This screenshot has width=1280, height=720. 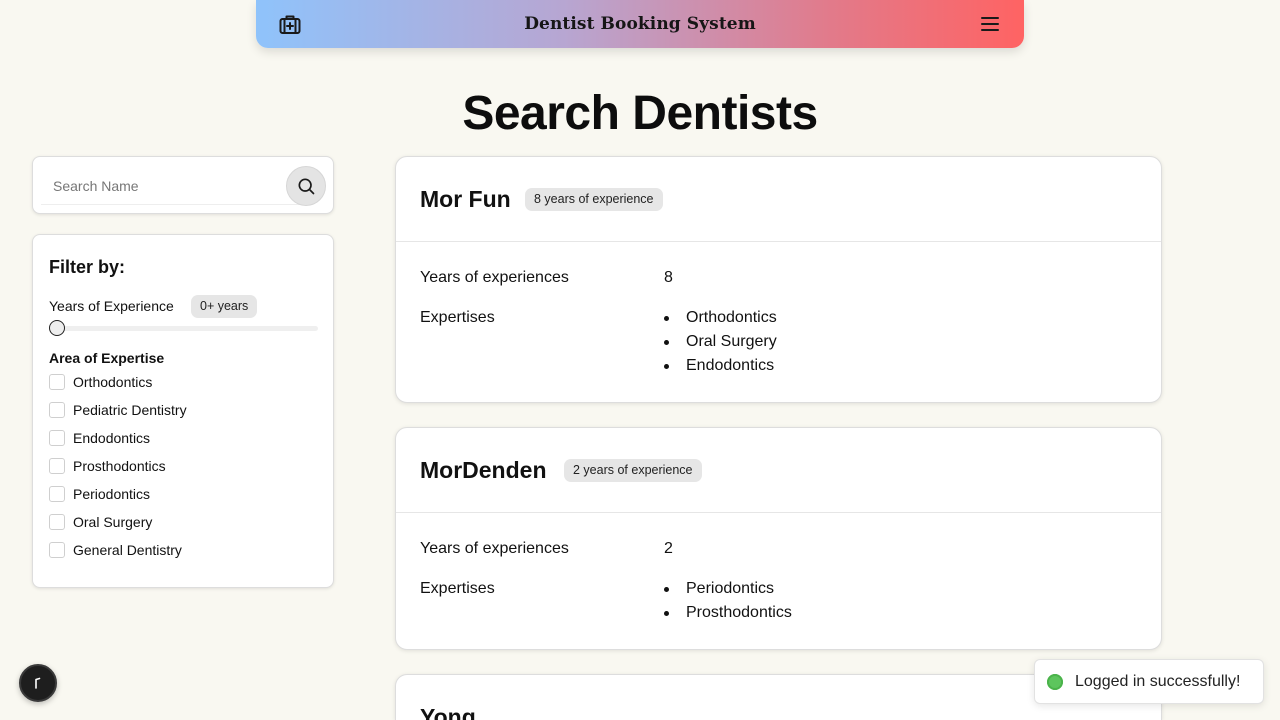 What do you see at coordinates (594, 199) in the screenshot?
I see `experience-badge: 8 years of experience` at bounding box center [594, 199].